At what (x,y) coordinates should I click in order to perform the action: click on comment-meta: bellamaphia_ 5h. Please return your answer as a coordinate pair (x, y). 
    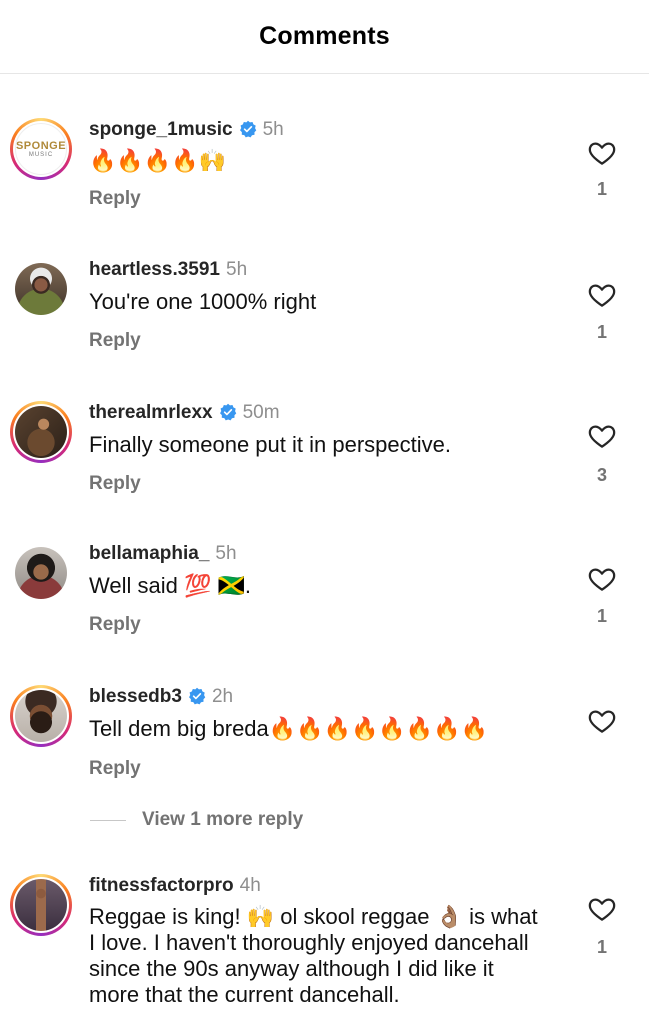
    Looking at the image, I should click on (163, 554).